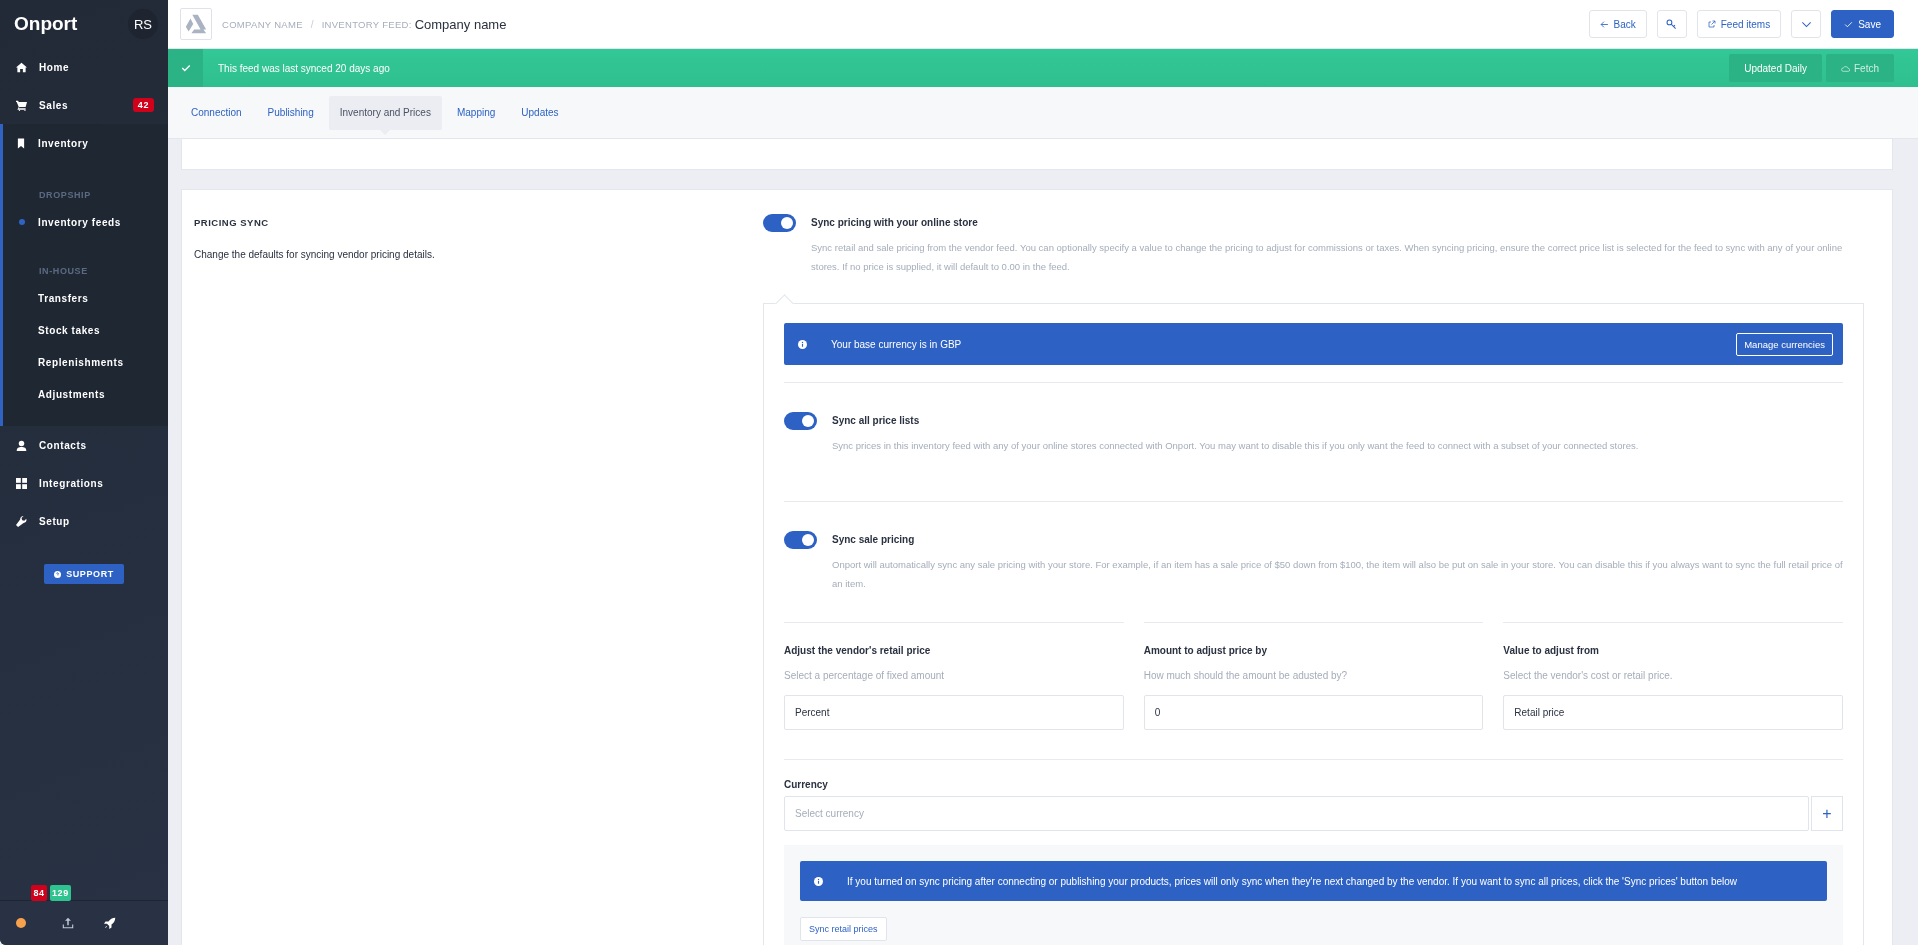 The height and width of the screenshot is (945, 1918). Describe the element at coordinates (85, 330) in the screenshot. I see `nav-subitem: Stock takes` at that location.